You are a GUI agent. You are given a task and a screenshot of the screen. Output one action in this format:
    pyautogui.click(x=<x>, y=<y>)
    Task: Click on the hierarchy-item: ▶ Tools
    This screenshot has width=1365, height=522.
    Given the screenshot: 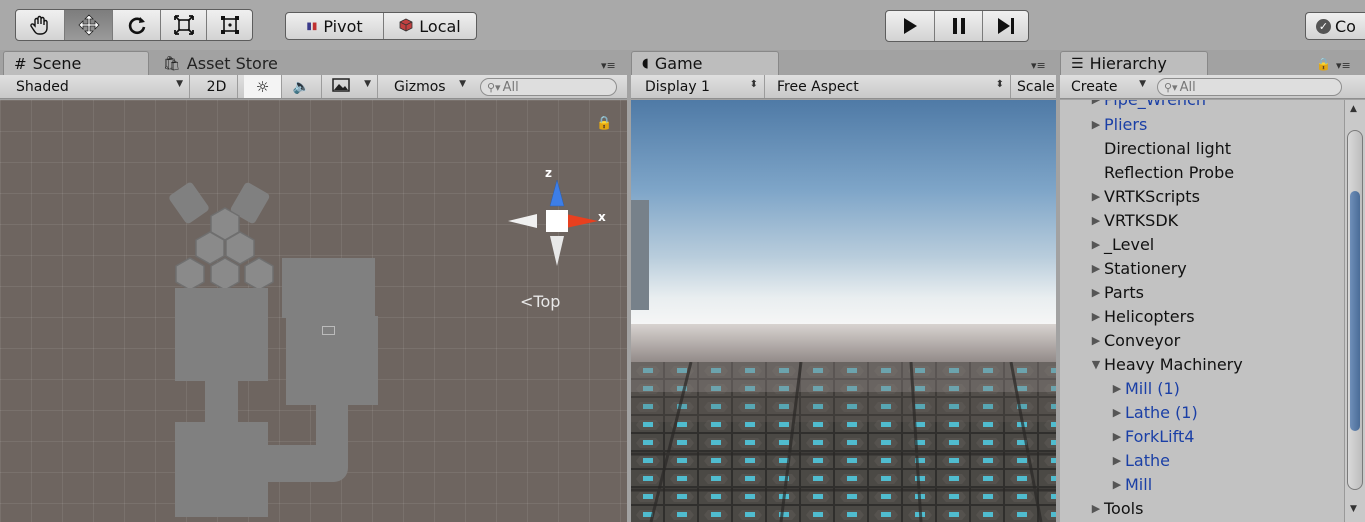 What is the action you would take?
    pyautogui.click(x=1116, y=508)
    